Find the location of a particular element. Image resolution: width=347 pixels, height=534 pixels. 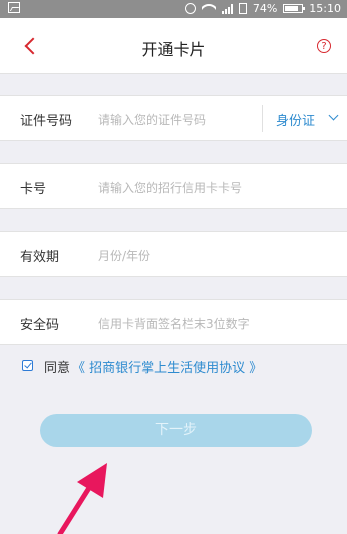

divider is located at coordinates (262, 118).